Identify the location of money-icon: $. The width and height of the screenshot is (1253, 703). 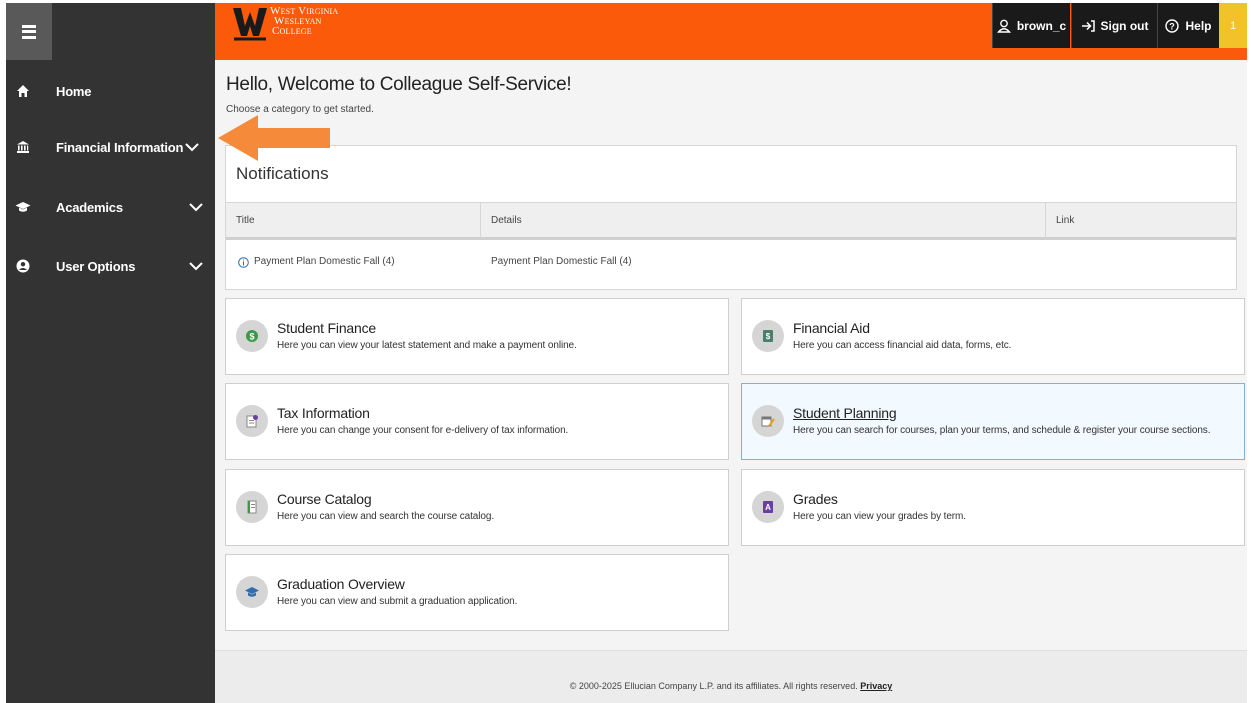
(252, 336).